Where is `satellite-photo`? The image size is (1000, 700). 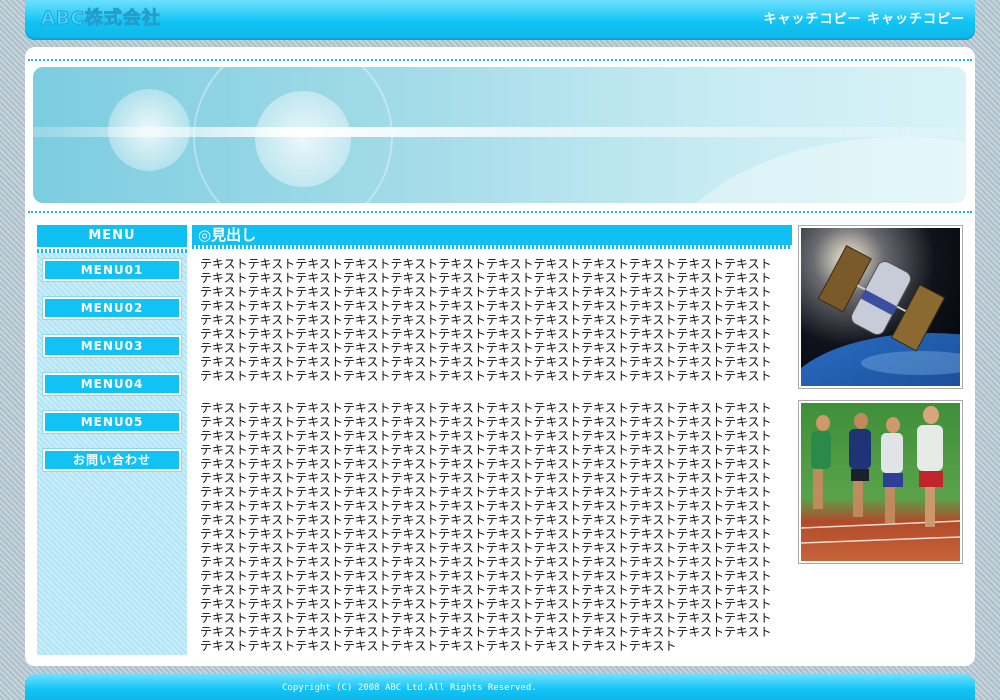 satellite-photo is located at coordinates (880, 307).